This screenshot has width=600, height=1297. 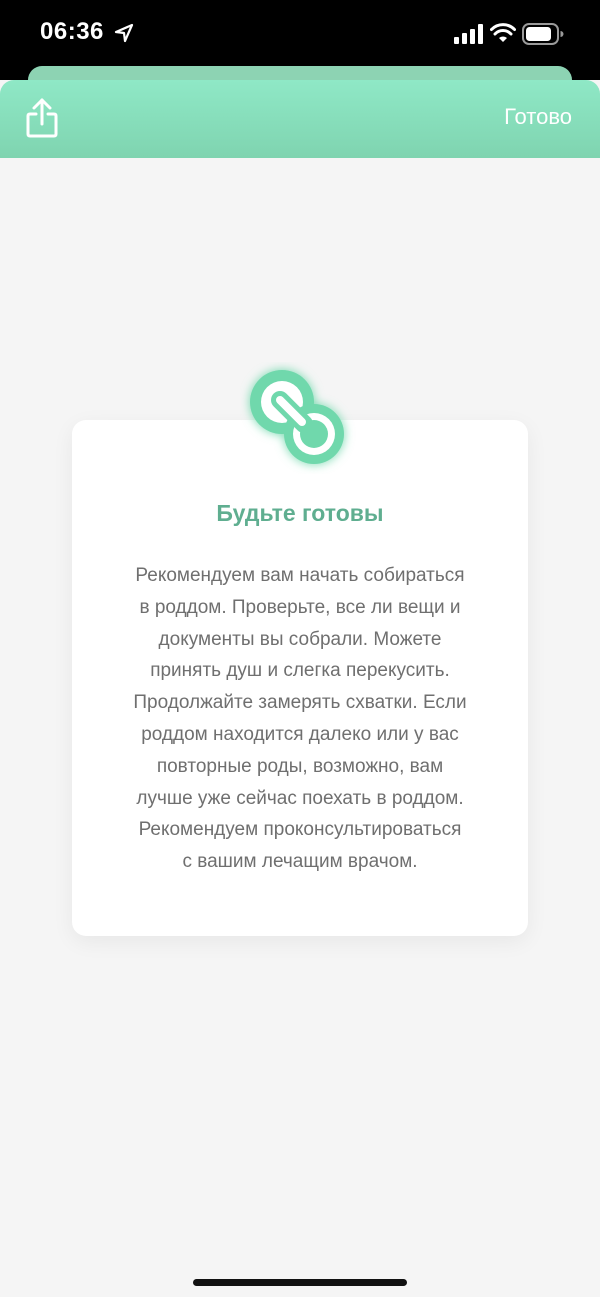 I want to click on card-body-line: роддом находится далеко или у вас, so click(x=300, y=734).